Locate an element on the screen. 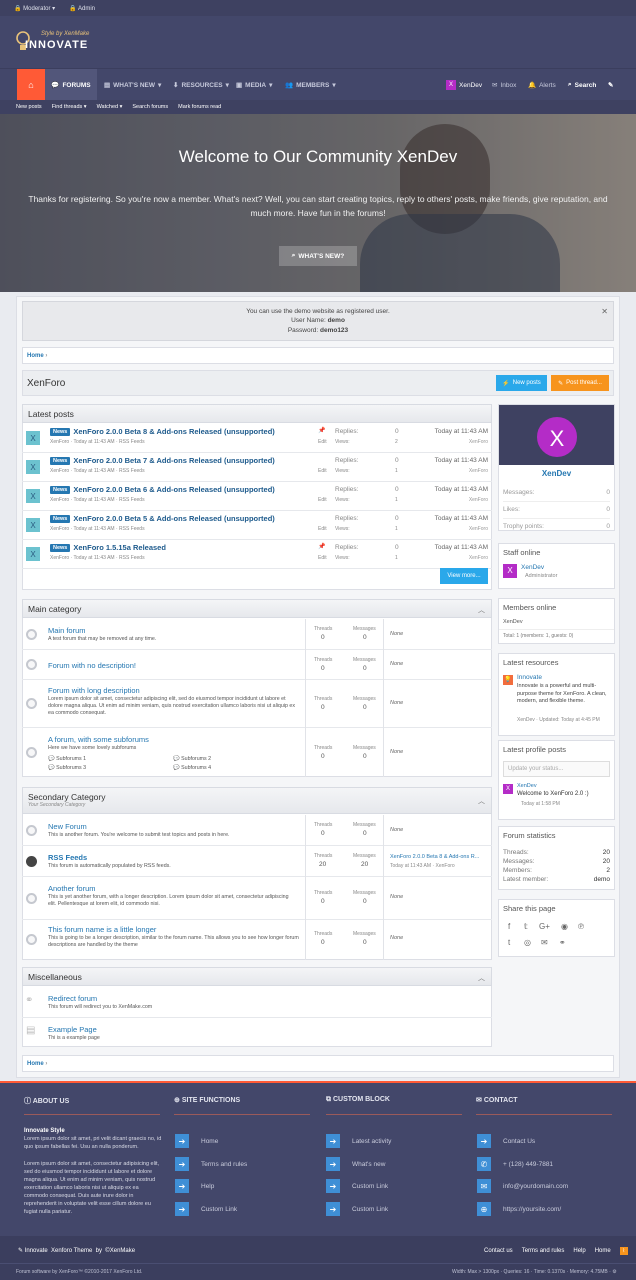  home-tab: ⌂ is located at coordinates (31, 85).